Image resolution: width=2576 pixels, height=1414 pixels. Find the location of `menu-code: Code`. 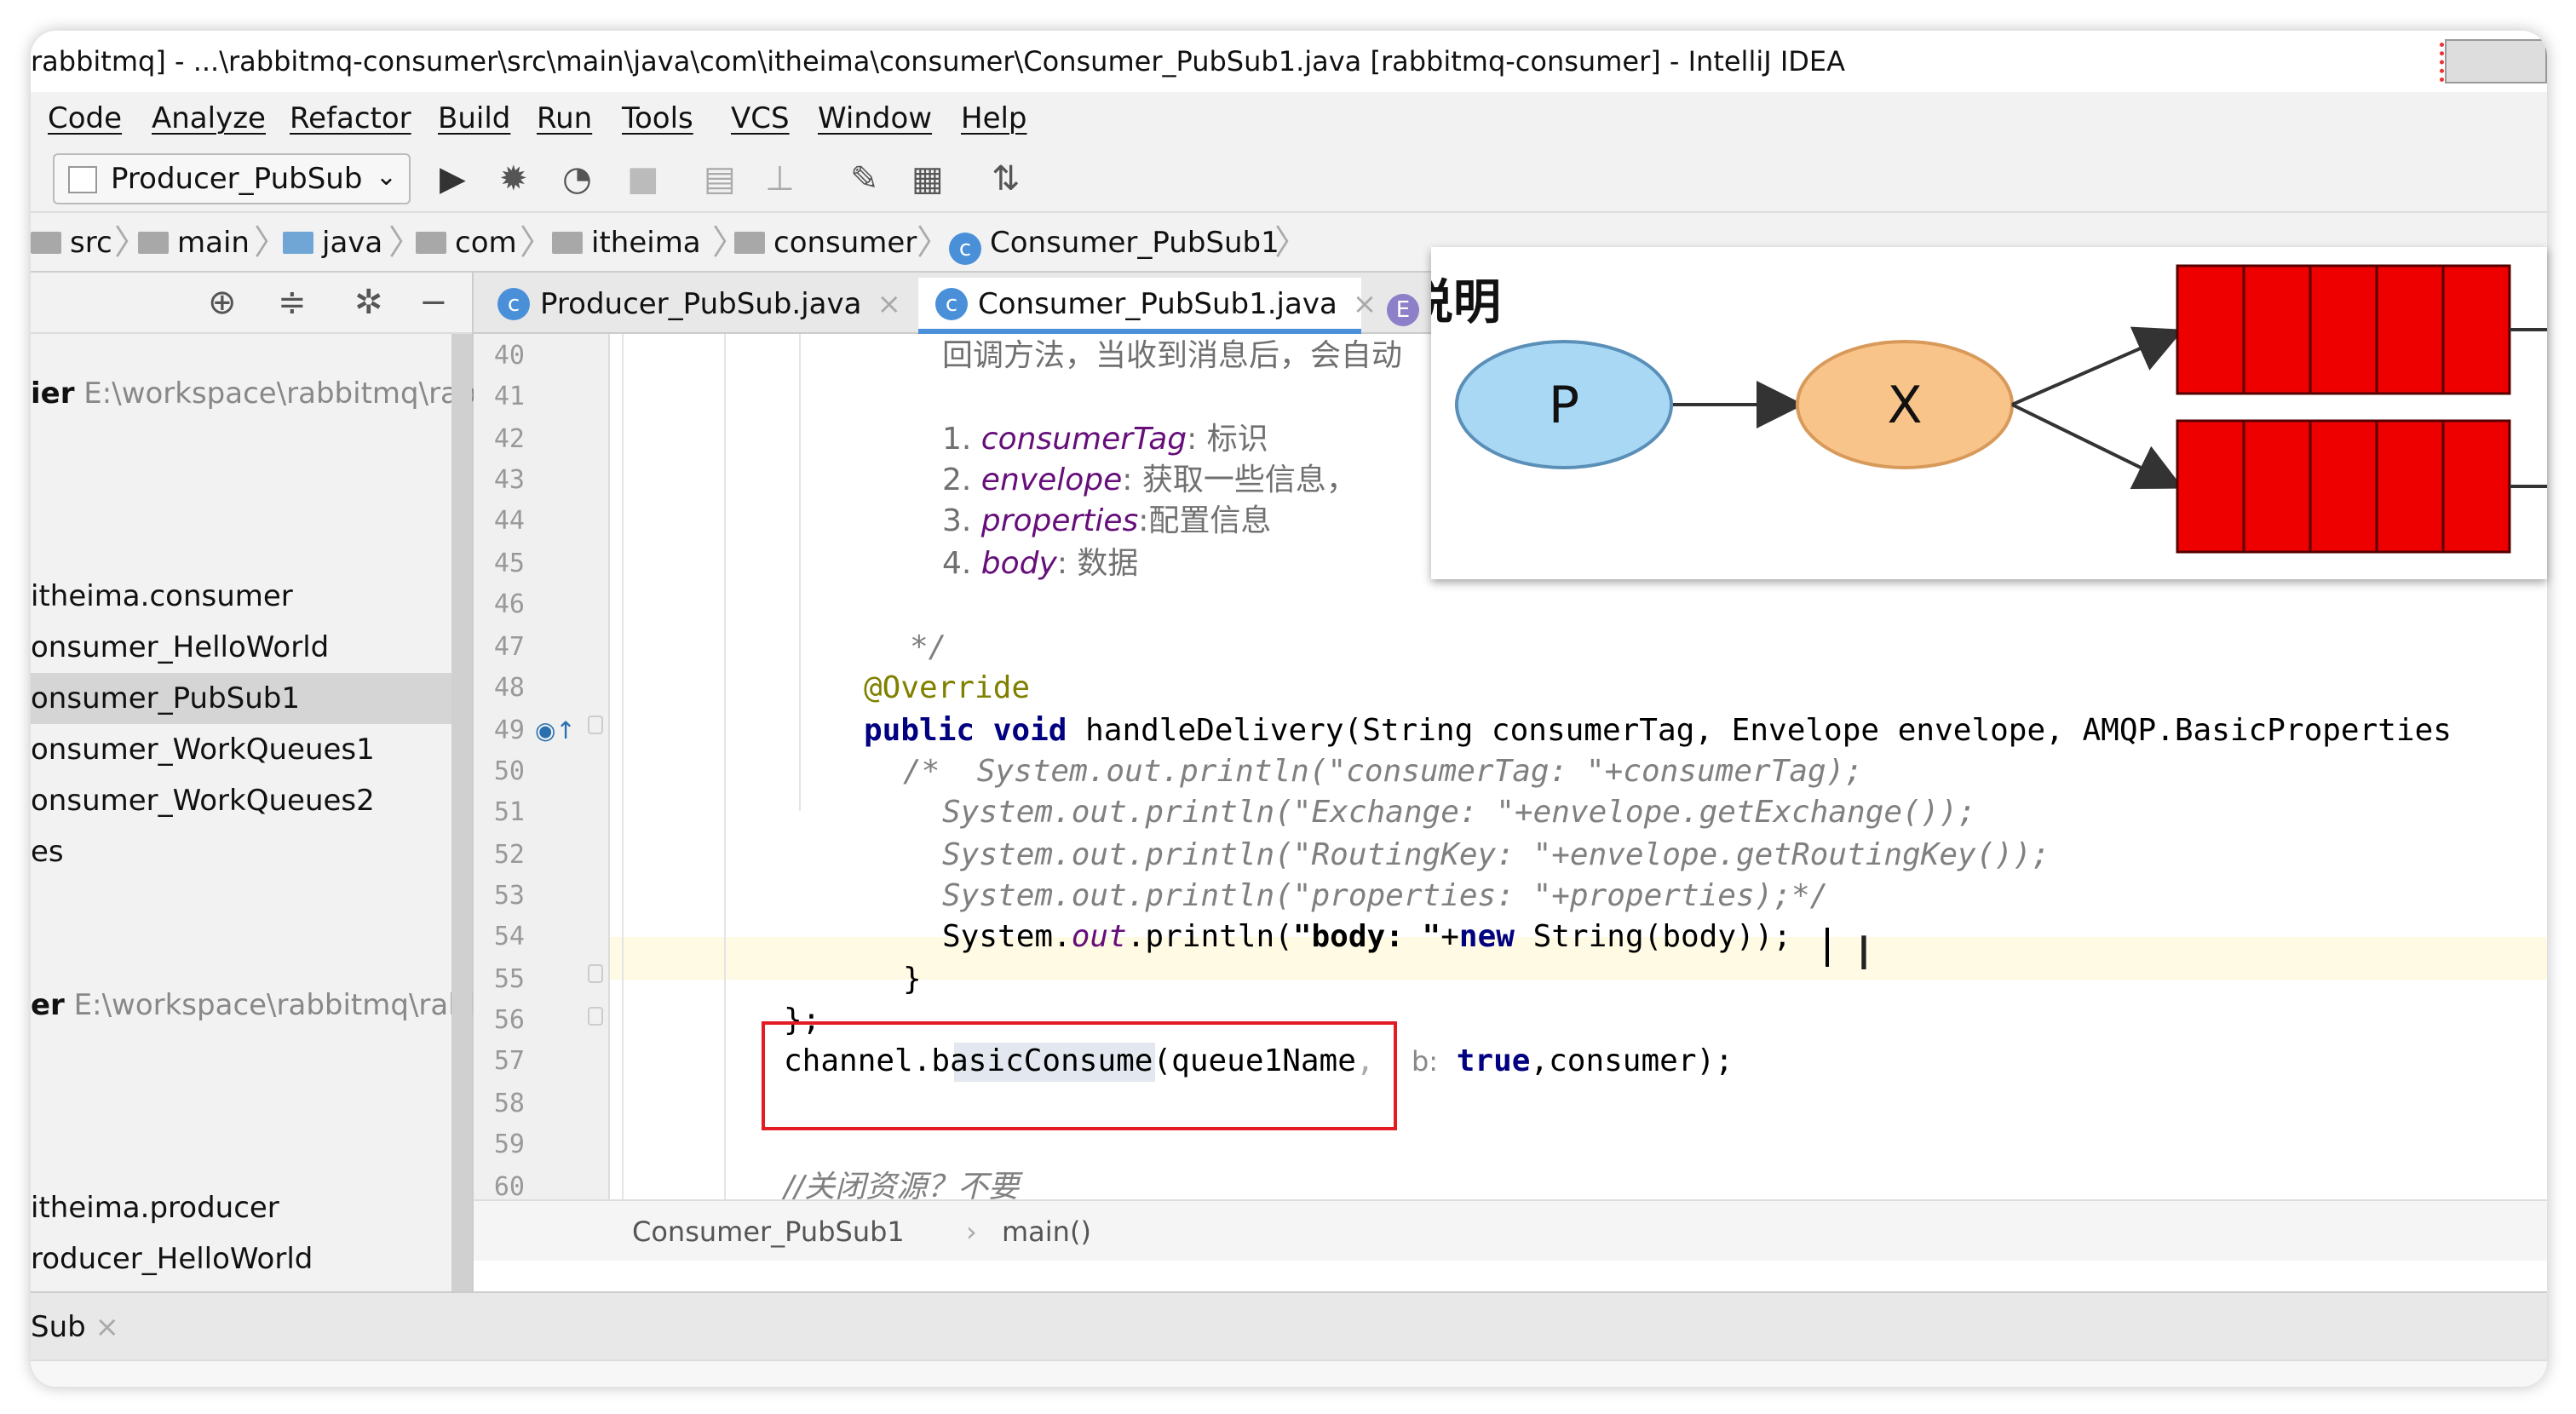

menu-code: Code is located at coordinates (85, 118).